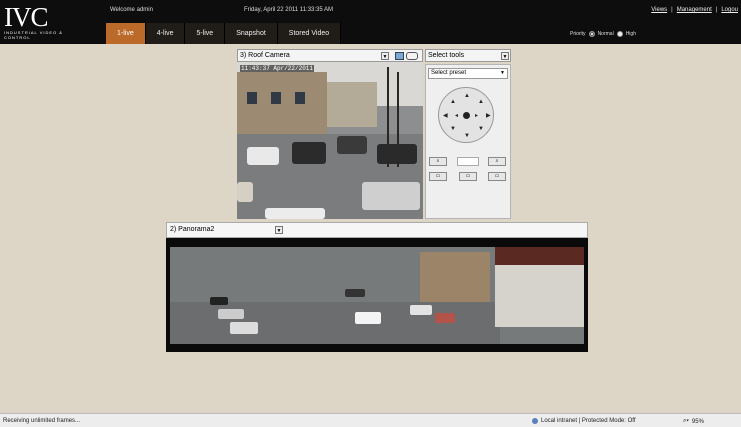  What do you see at coordinates (468, 55) in the screenshot?
I see `tools-select: Select tools ▼` at bounding box center [468, 55].